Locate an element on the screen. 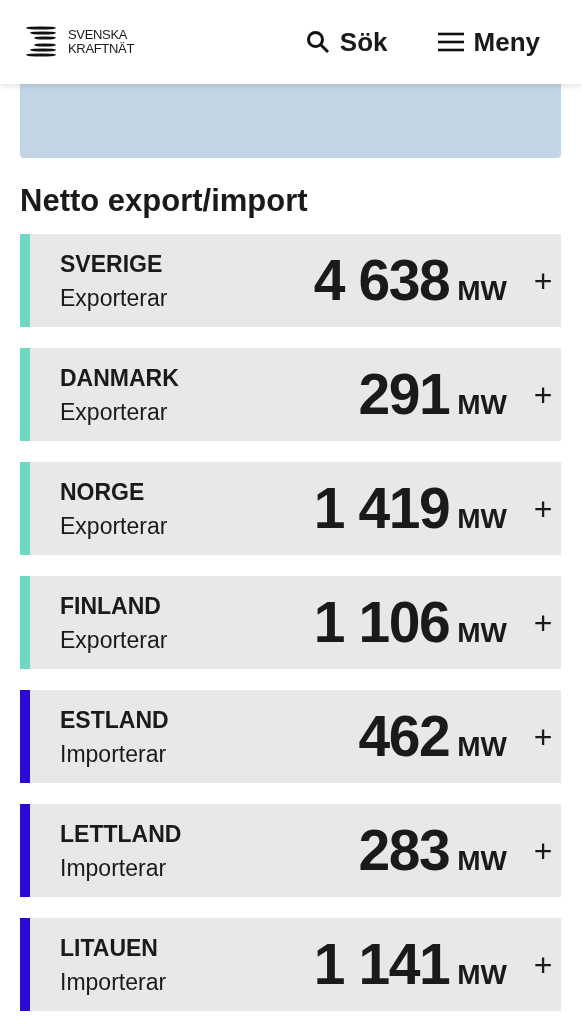  logo-text: KRAFTNÄT is located at coordinates (101, 49).